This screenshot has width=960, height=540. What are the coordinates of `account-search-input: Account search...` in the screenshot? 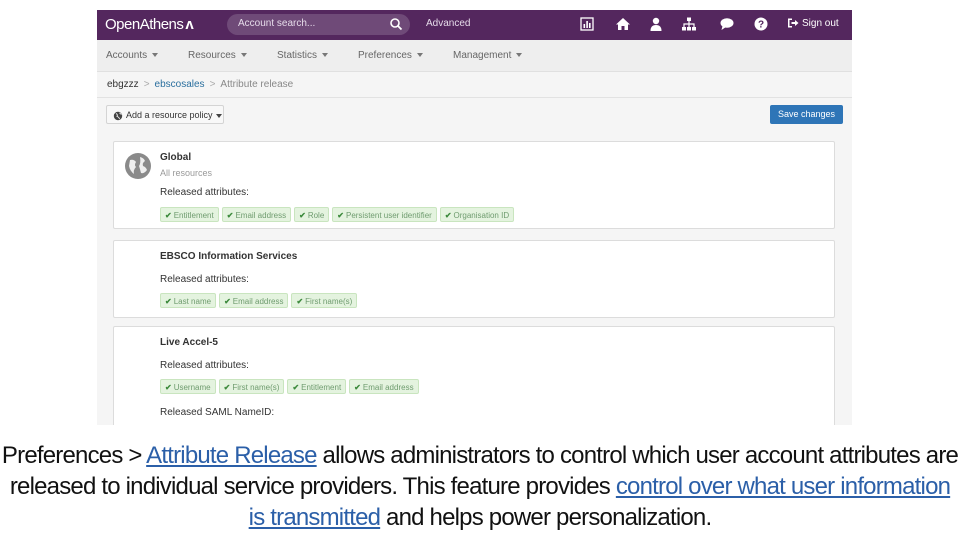 It's located at (318, 24).